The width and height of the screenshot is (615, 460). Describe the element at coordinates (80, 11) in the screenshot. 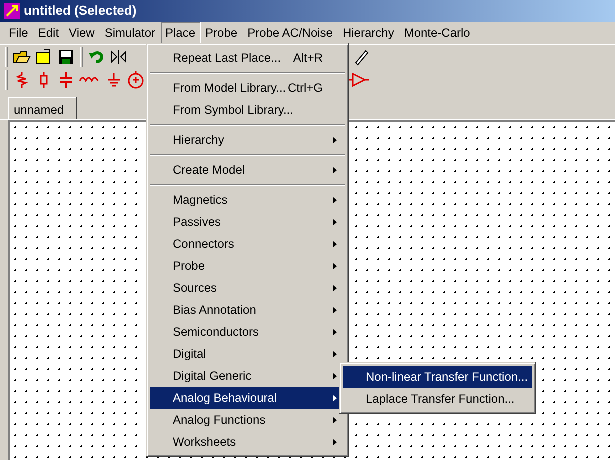

I see `window-title: untitled (Selected)` at that location.